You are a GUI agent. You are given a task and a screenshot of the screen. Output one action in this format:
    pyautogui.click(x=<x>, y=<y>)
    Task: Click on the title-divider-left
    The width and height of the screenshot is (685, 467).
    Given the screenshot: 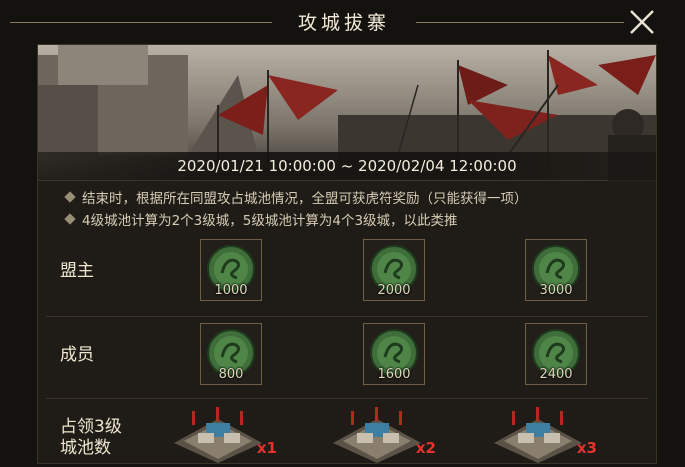 What is the action you would take?
    pyautogui.click(x=141, y=22)
    